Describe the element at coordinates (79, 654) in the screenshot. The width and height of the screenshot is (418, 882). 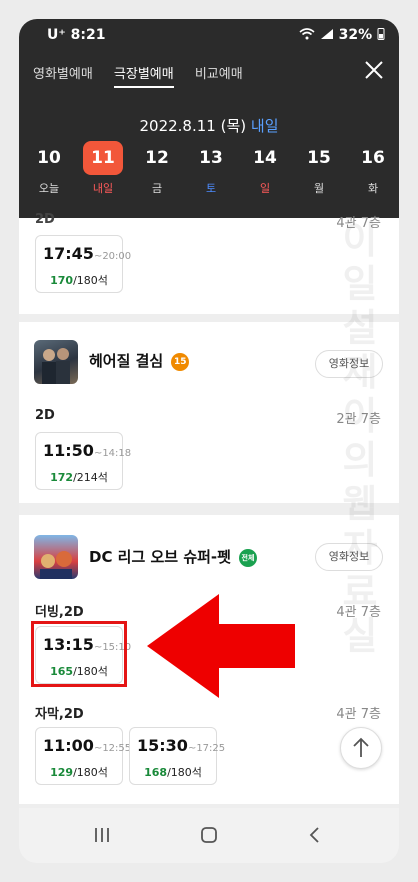
I see `highlight-box` at that location.